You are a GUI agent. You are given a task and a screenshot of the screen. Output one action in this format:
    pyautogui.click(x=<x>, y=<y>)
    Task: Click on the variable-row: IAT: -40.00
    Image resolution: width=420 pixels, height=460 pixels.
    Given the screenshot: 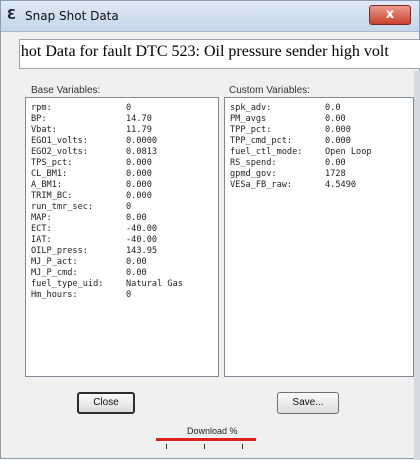 What is the action you would take?
    pyautogui.click(x=123, y=240)
    